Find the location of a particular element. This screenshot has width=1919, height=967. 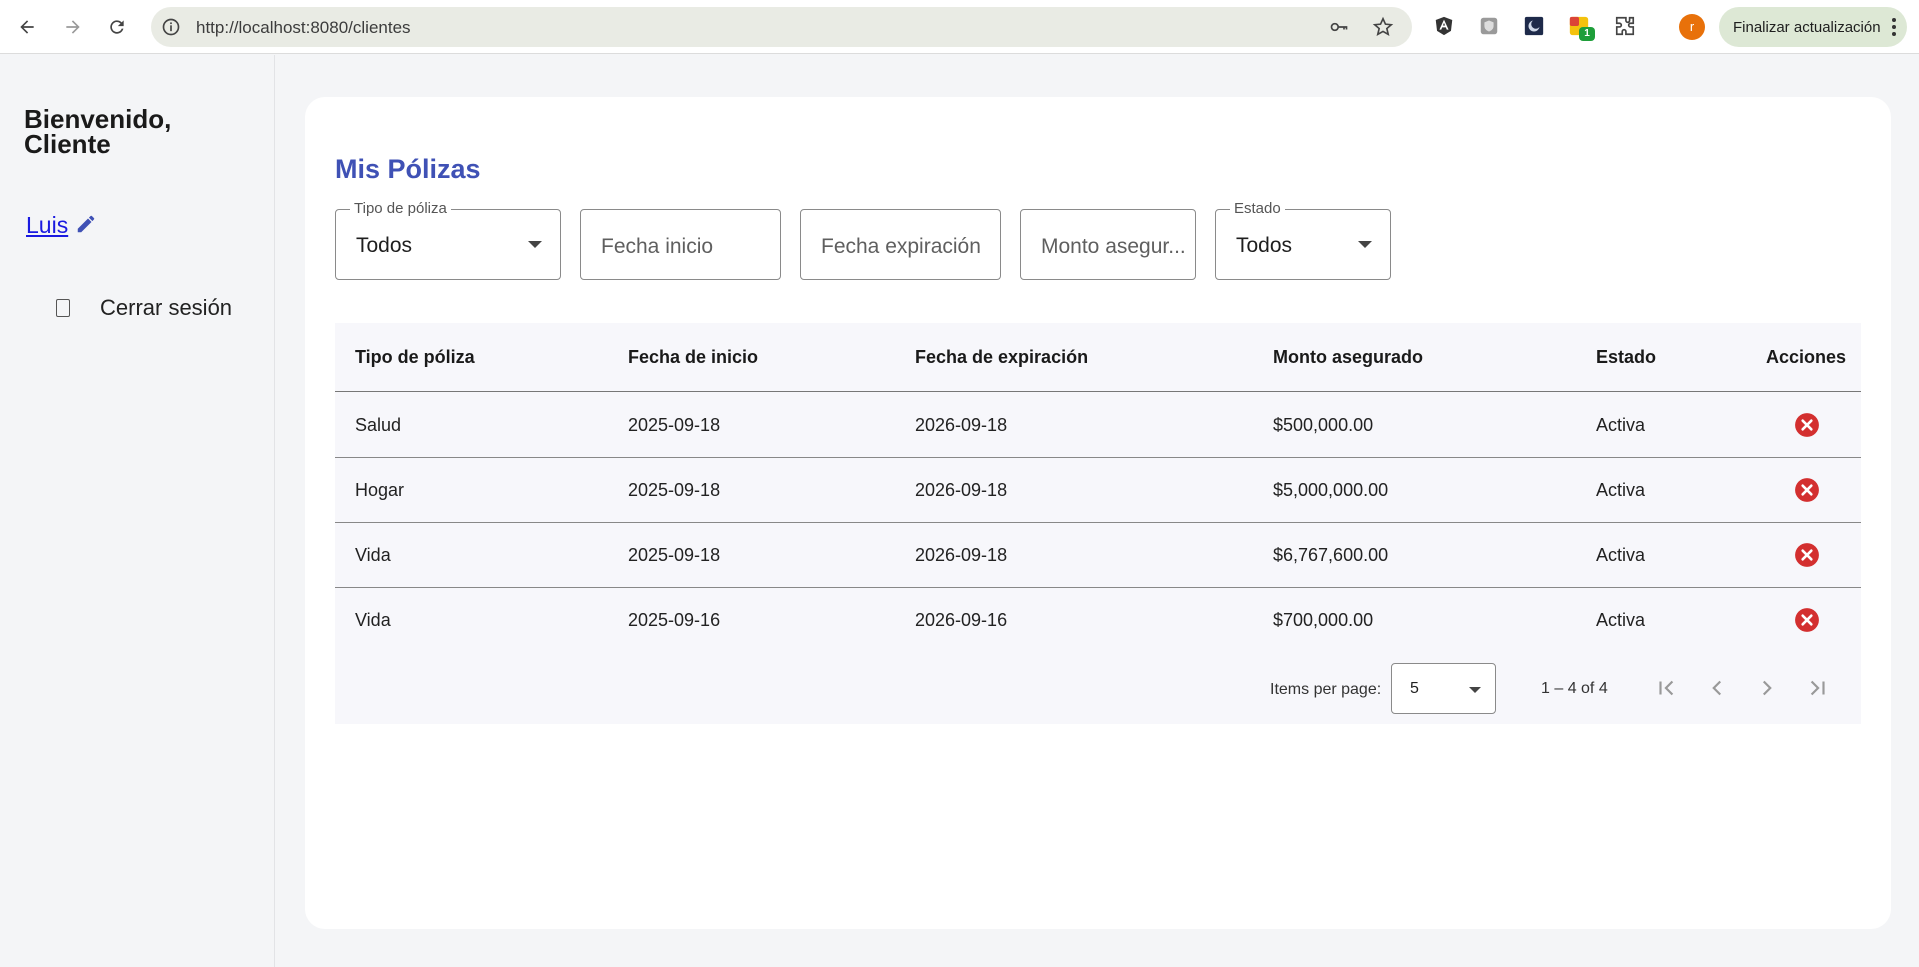

cell-fecha-expiracion: 2026-09-16 is located at coordinates (961, 620).